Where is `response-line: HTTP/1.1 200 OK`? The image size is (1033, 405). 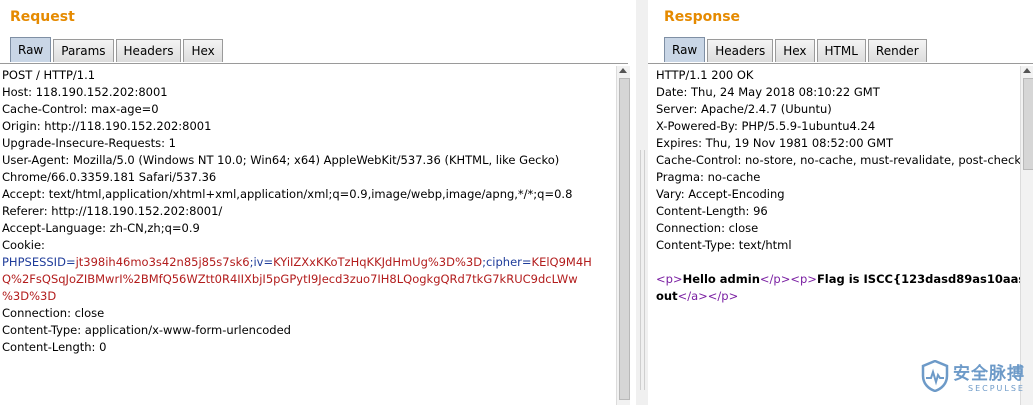 response-line: HTTP/1.1 200 OK is located at coordinates (705, 75).